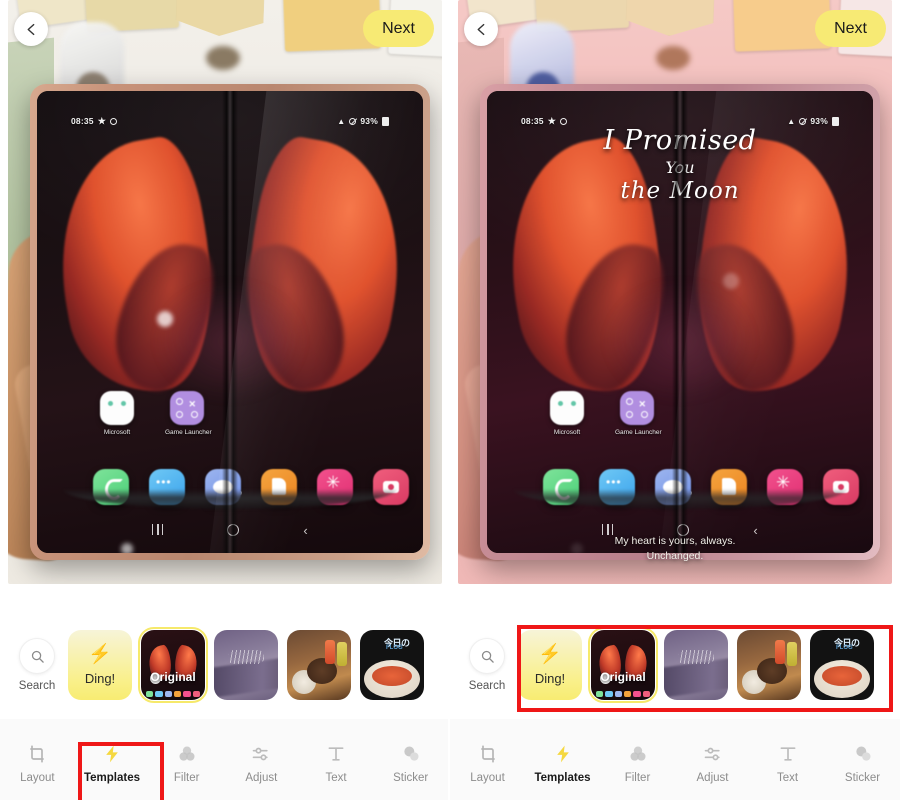 Image resolution: width=900 pixels, height=800 pixels. I want to click on template-strip-left: Search ⚡ Ding! Original 今日の FLOG, so click(224, 665).